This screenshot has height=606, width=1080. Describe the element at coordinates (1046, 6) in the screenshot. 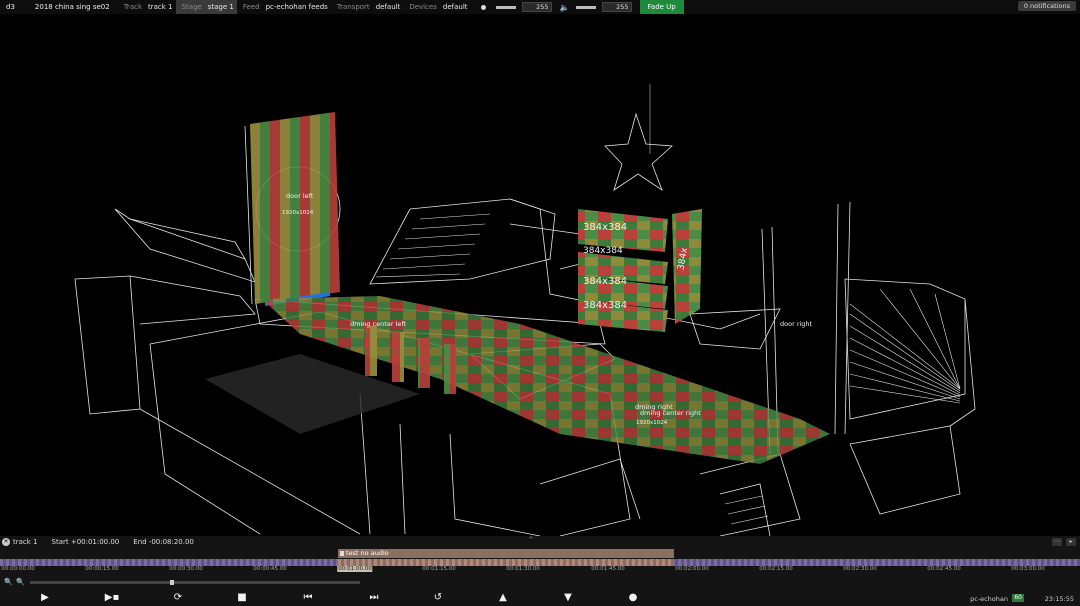

I see `notifications-button: 0 notifications` at that location.